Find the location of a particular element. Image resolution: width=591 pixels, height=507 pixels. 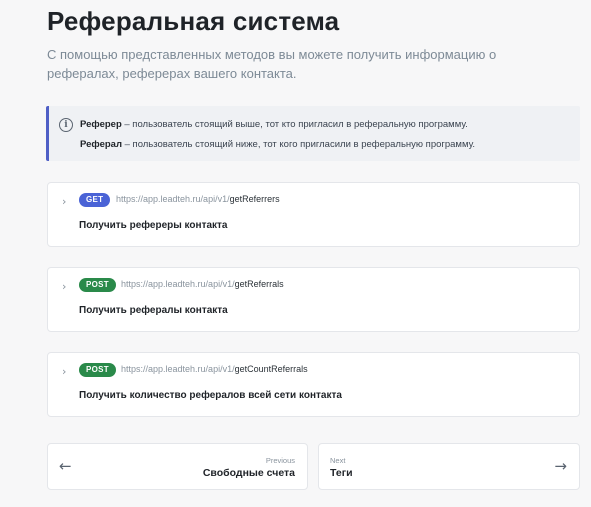

endpoint-description: Получить рефералы контакта is located at coordinates (153, 310).